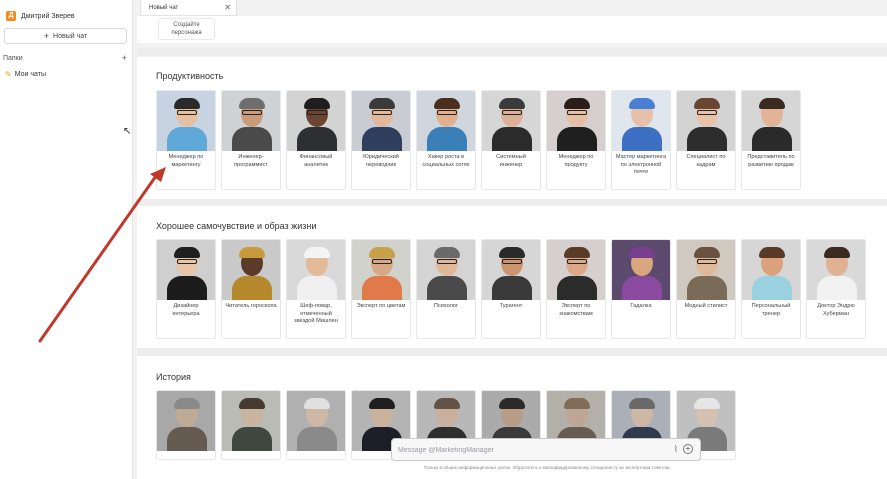  What do you see at coordinates (65, 58) in the screenshot?
I see `folders-header: Папки +` at bounding box center [65, 58].